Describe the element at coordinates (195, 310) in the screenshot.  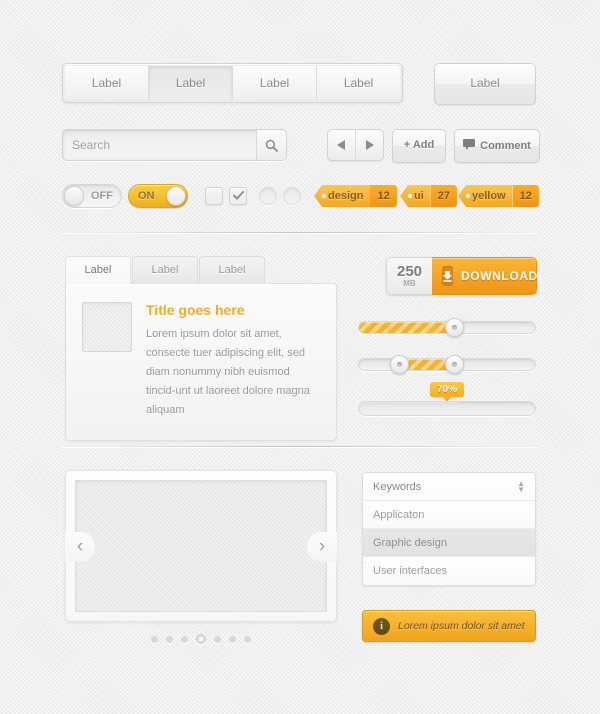
I see `tab-title: Title goes here` at that location.